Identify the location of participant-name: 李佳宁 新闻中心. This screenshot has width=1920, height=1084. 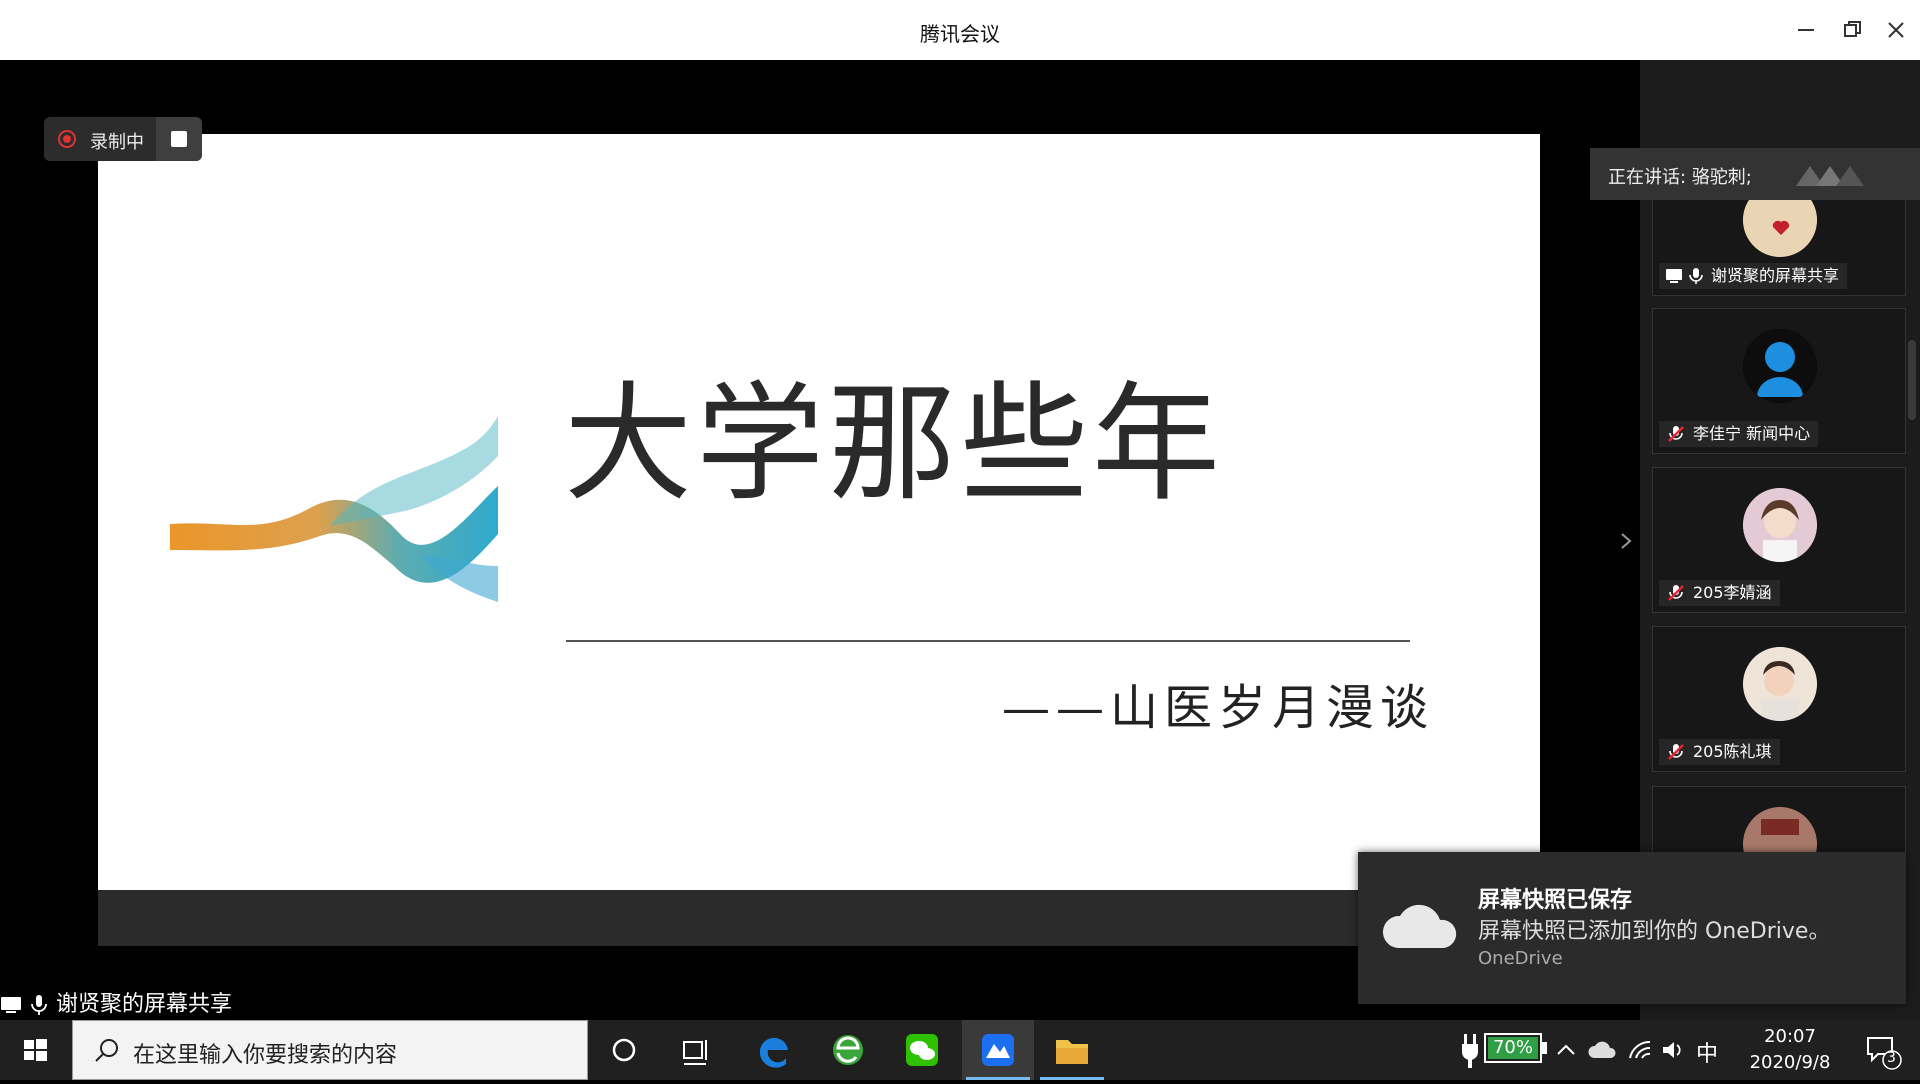
(1739, 434).